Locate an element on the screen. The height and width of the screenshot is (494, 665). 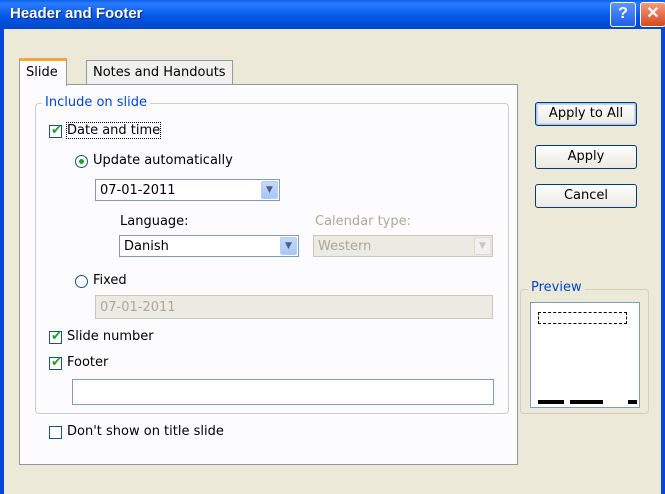
preview-title: Preview is located at coordinates (556, 287).